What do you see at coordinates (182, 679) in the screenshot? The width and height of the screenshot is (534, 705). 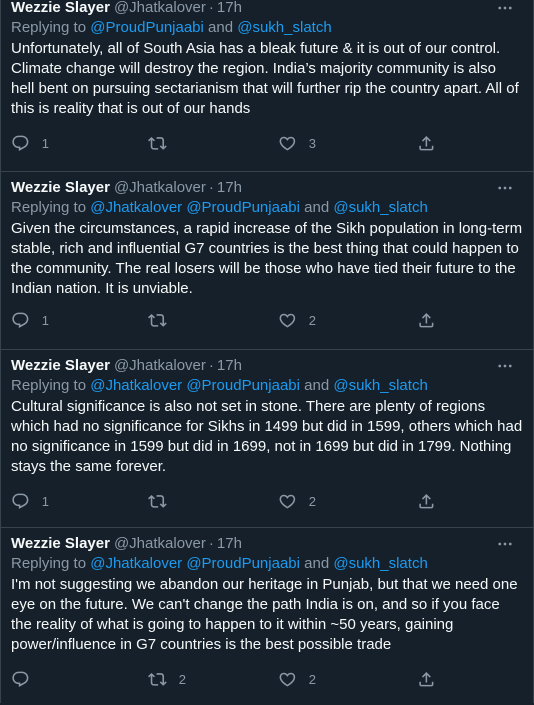 I see `retweet-count: 2` at bounding box center [182, 679].